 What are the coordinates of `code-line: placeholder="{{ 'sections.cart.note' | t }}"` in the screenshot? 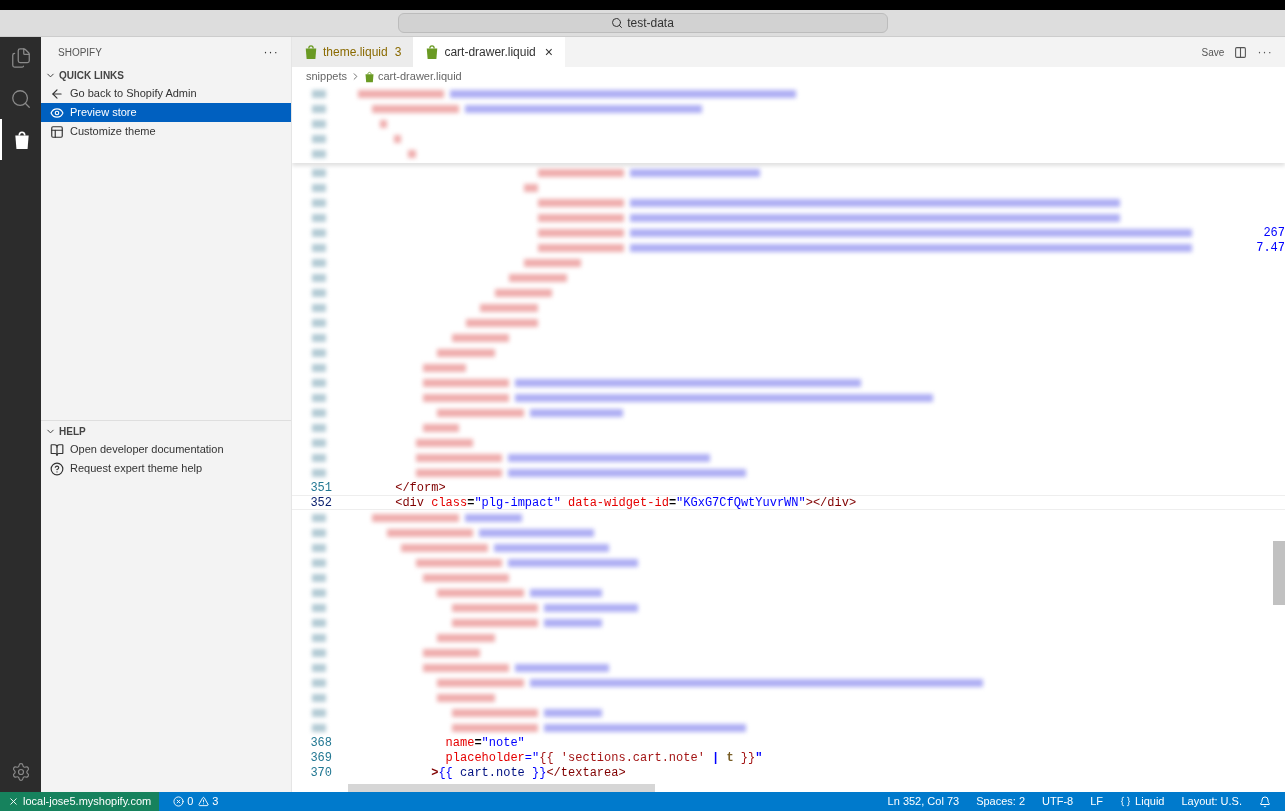 It's located at (604, 758).